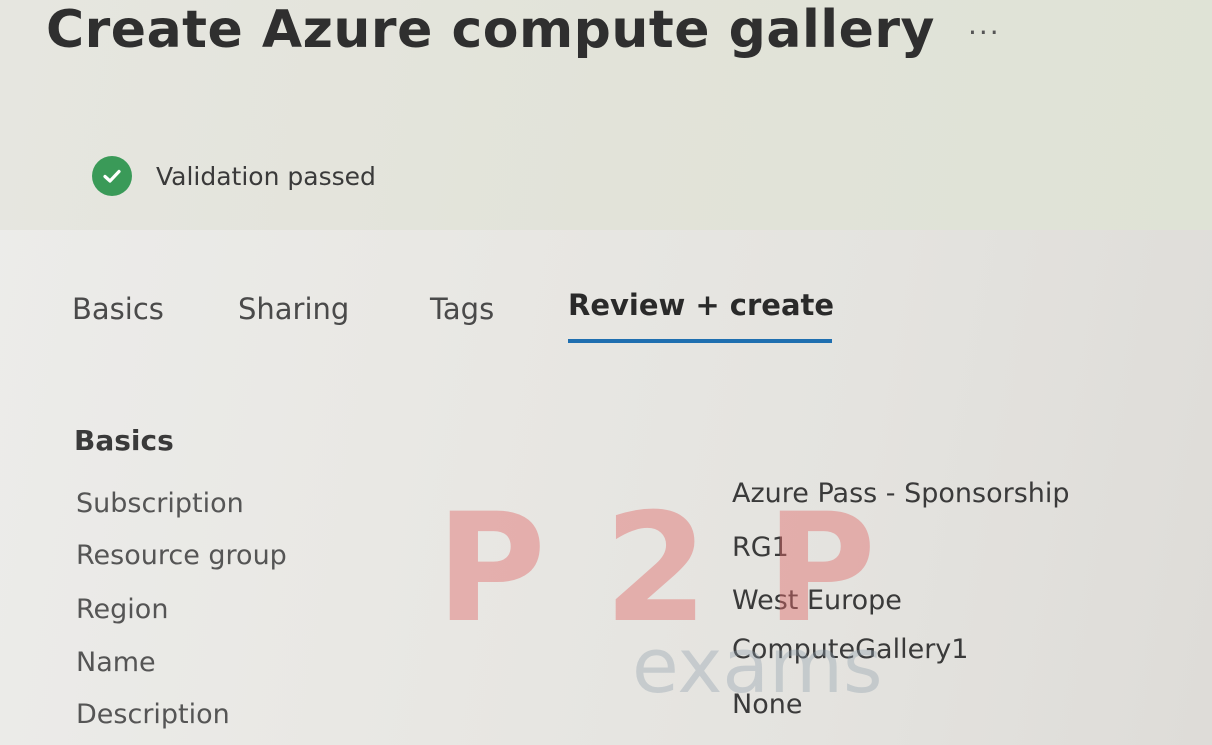 Image resolution: width=1212 pixels, height=745 pixels. I want to click on tab-review-create: Review + create, so click(701, 305).